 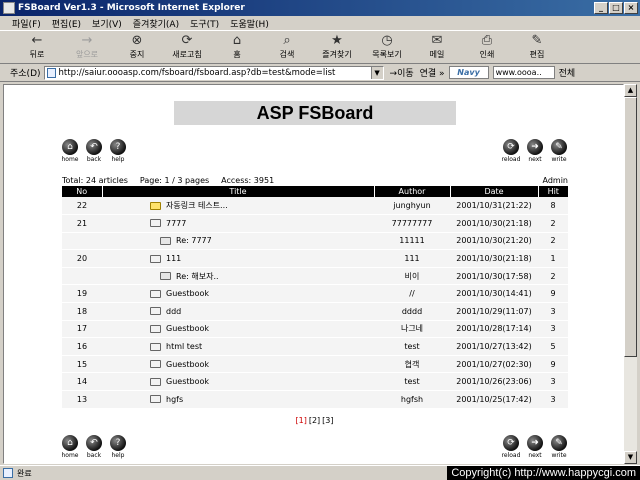 What do you see at coordinates (51, 72) in the screenshot?
I see `page-icon` at bounding box center [51, 72].